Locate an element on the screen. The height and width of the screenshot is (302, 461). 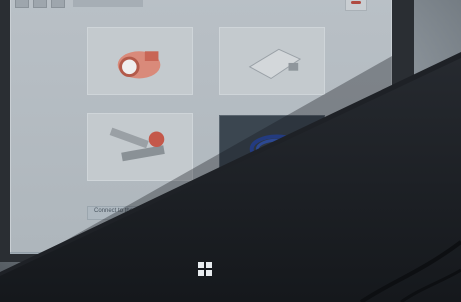
windows-logo-icon is located at coordinates (205, 269).